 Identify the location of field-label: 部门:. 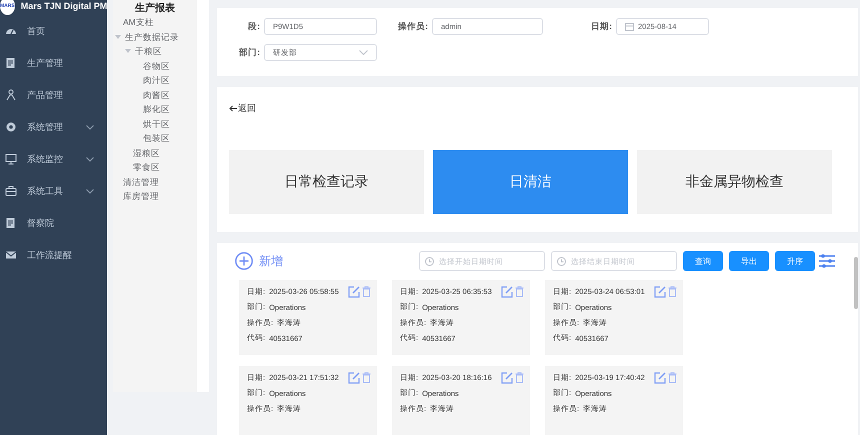
(249, 52).